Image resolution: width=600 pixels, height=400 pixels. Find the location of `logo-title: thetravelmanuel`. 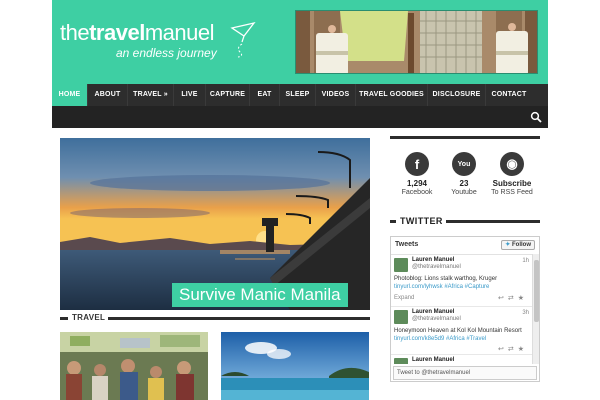

logo-title: thetravelmanuel is located at coordinates (137, 32).